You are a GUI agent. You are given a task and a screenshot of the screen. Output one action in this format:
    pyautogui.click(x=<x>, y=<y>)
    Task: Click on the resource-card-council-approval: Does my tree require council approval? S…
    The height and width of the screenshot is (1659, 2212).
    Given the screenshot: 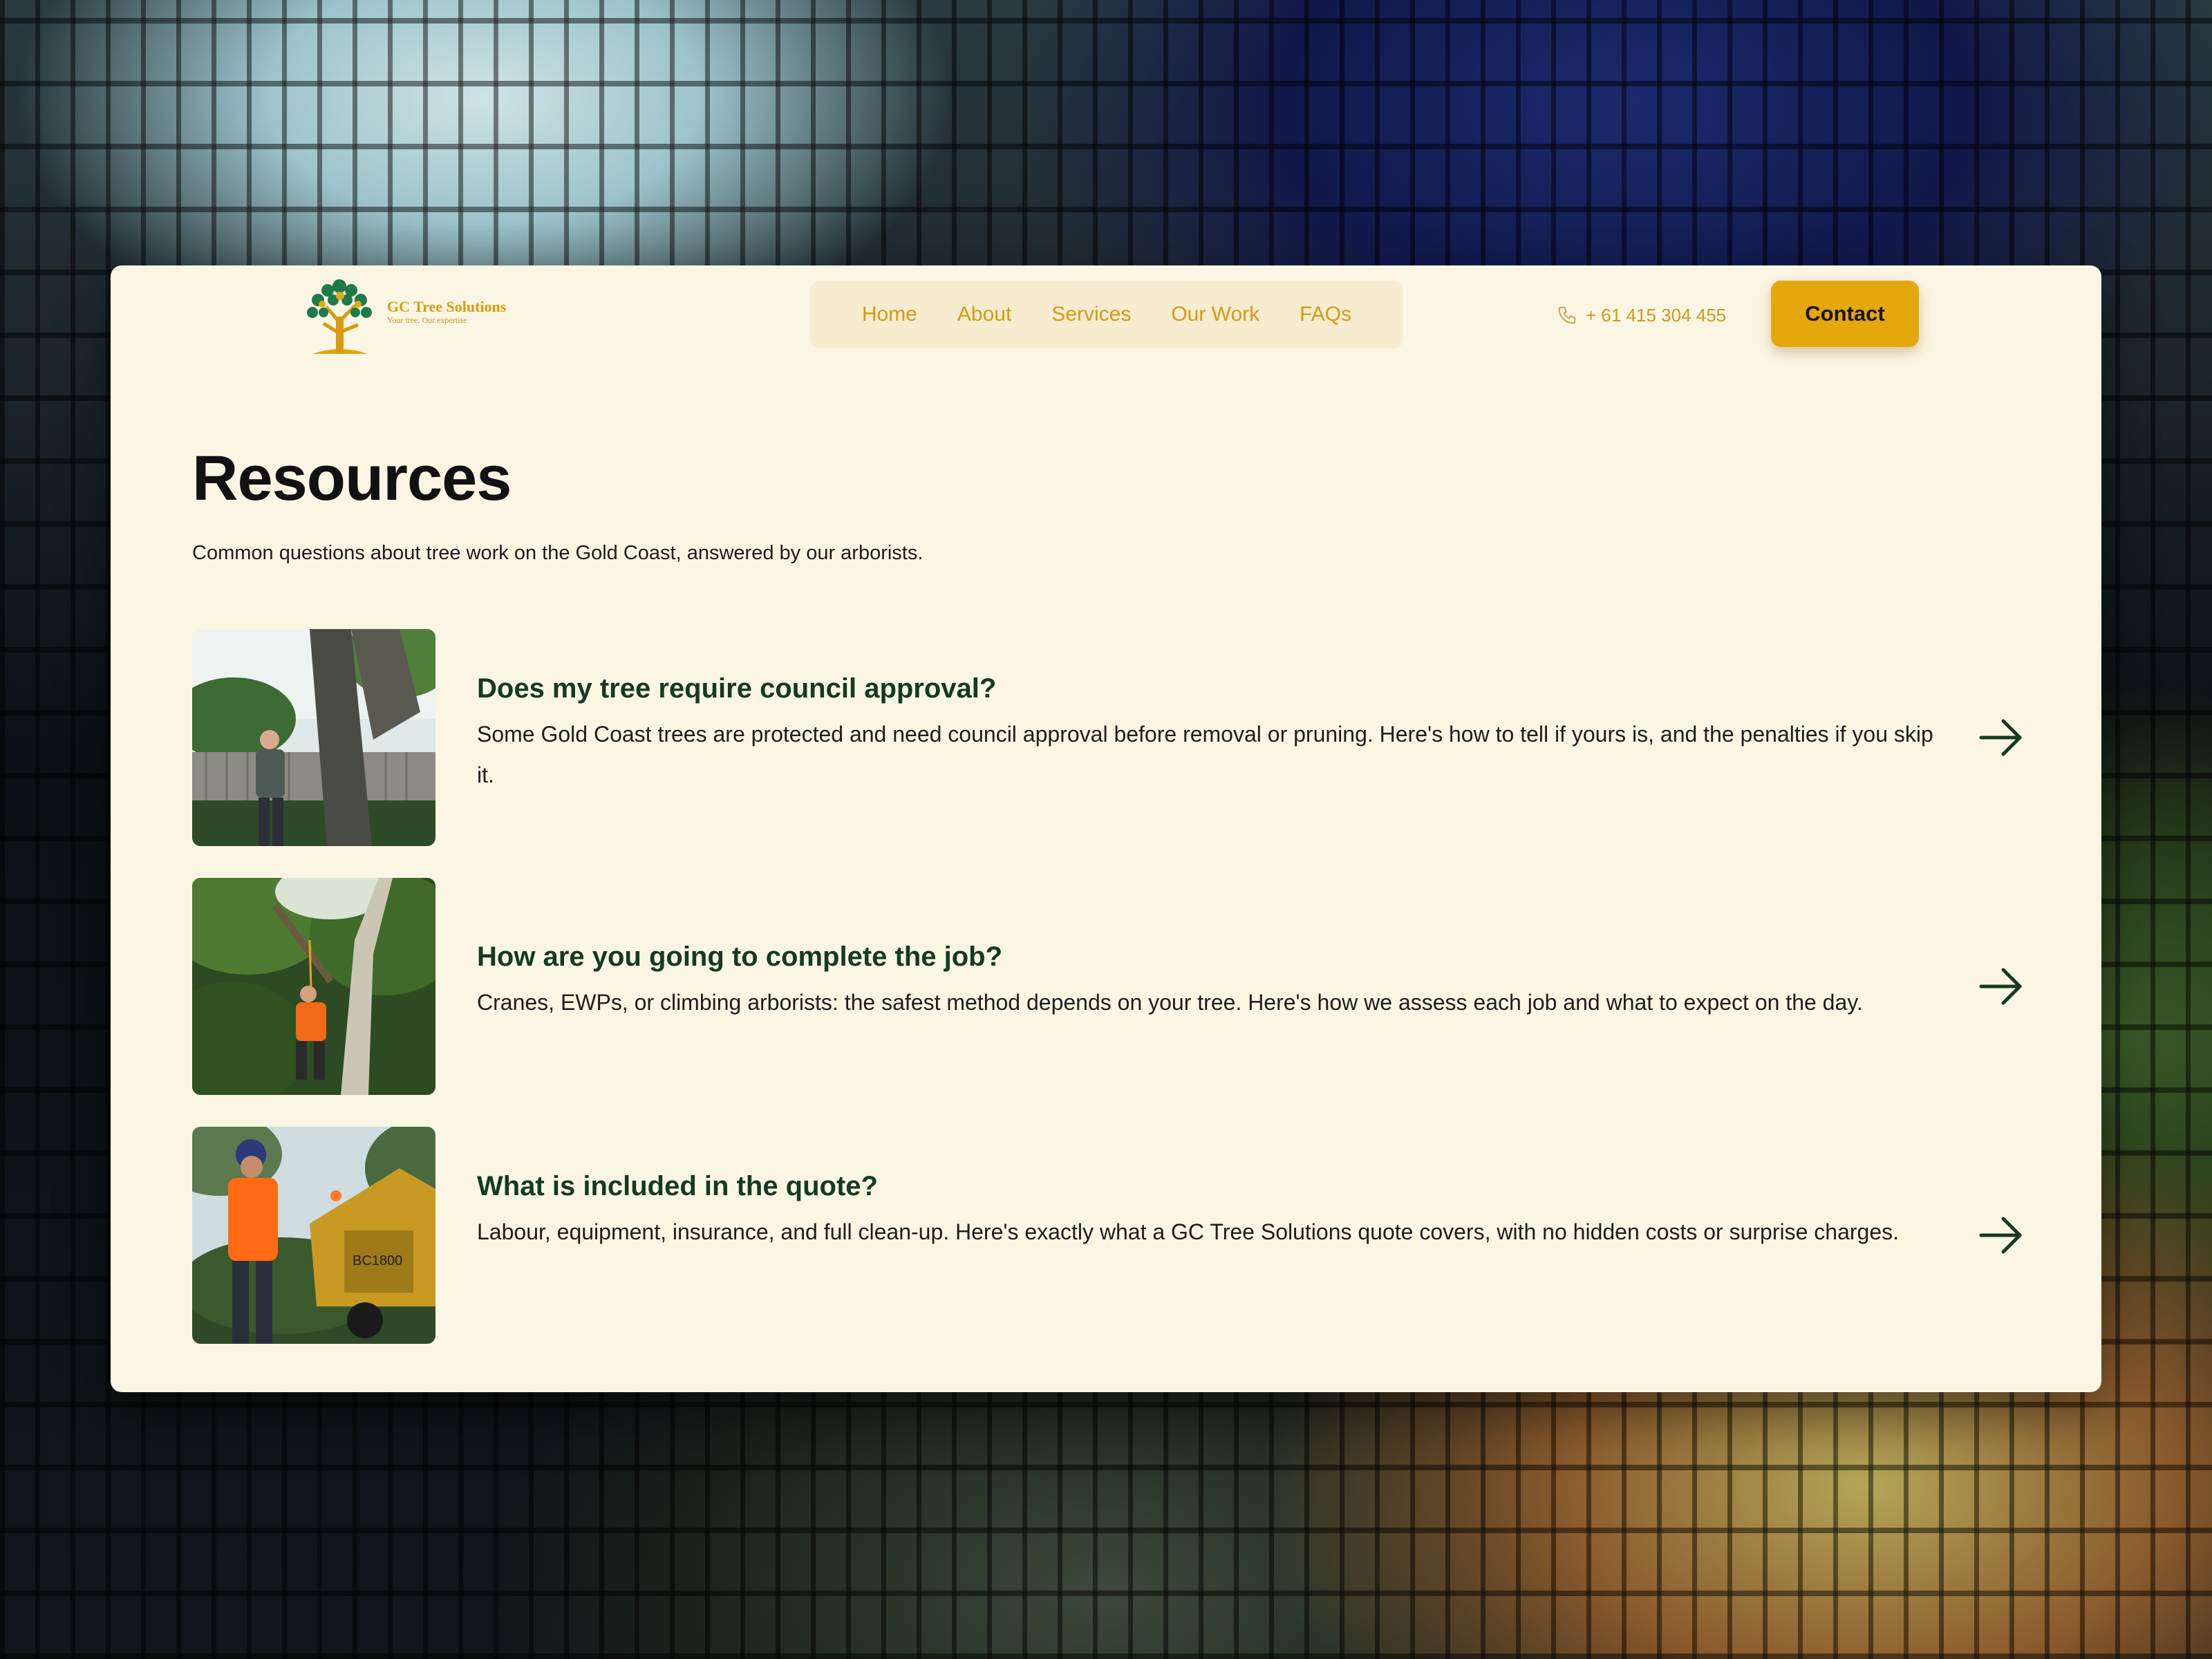 What is the action you would take?
    pyautogui.click(x=1108, y=737)
    